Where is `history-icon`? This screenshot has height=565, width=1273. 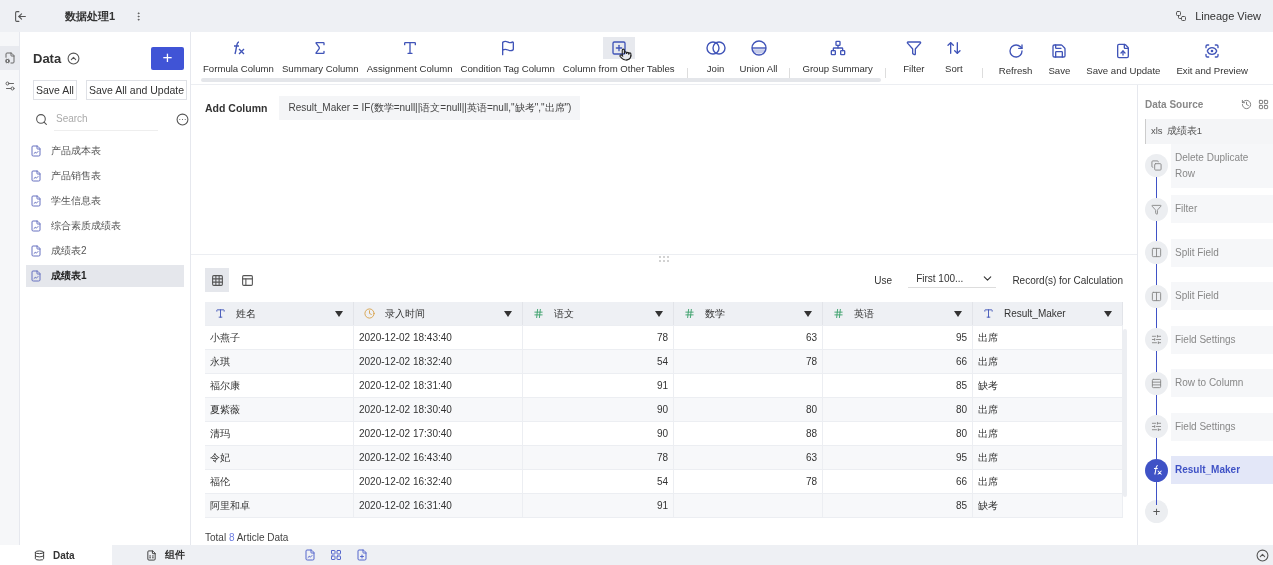 history-icon is located at coordinates (1246, 104).